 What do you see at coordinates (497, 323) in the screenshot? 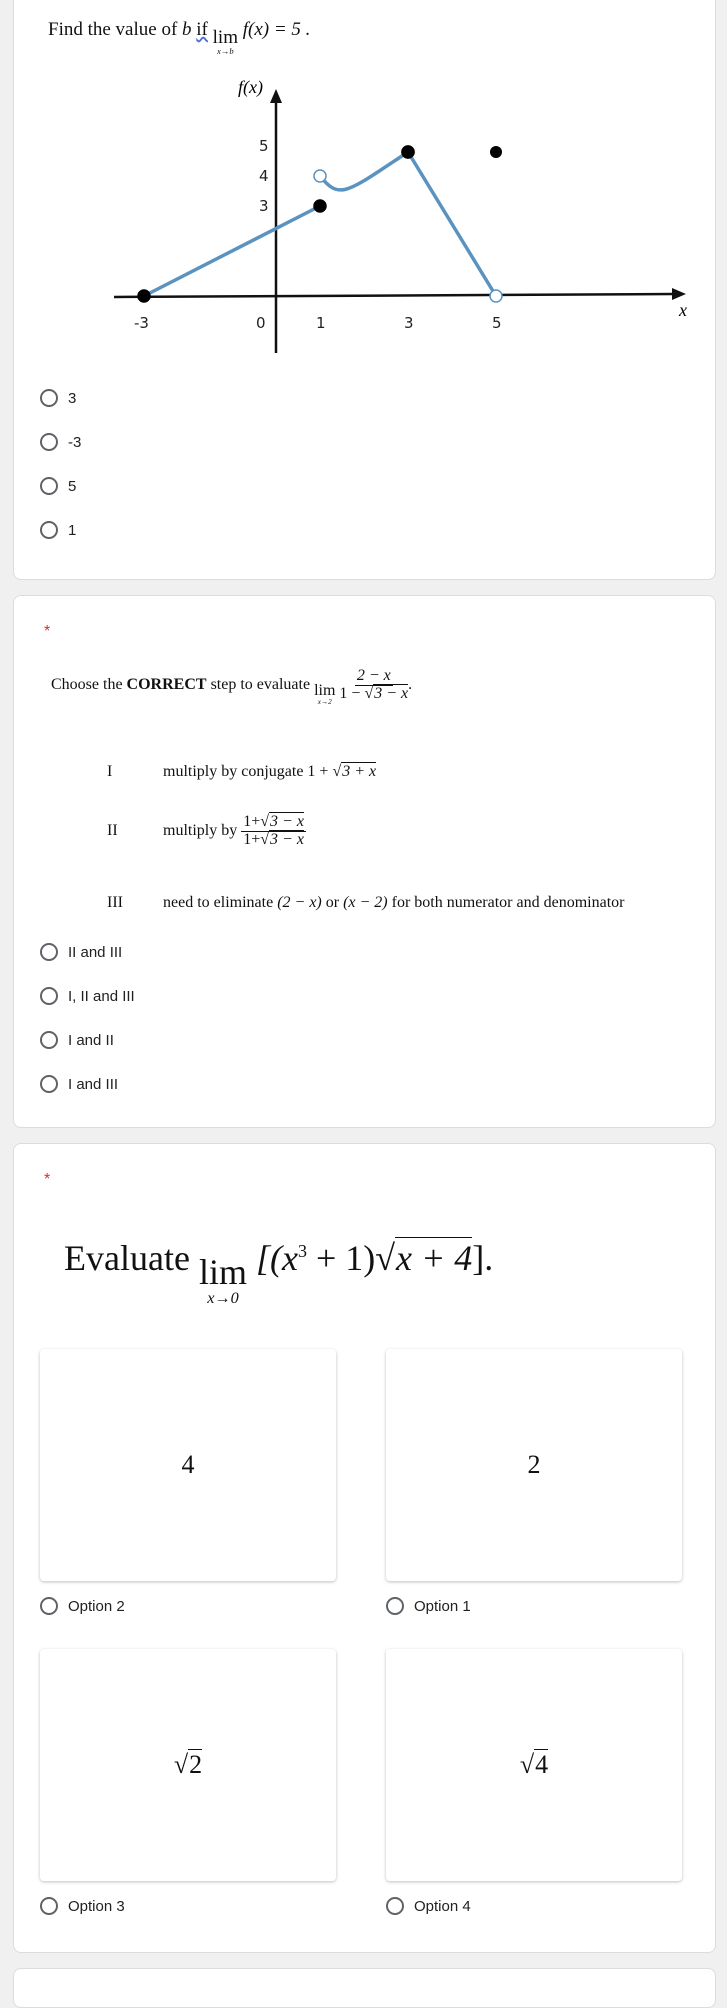
I see `x-tick-label: 5` at bounding box center [497, 323].